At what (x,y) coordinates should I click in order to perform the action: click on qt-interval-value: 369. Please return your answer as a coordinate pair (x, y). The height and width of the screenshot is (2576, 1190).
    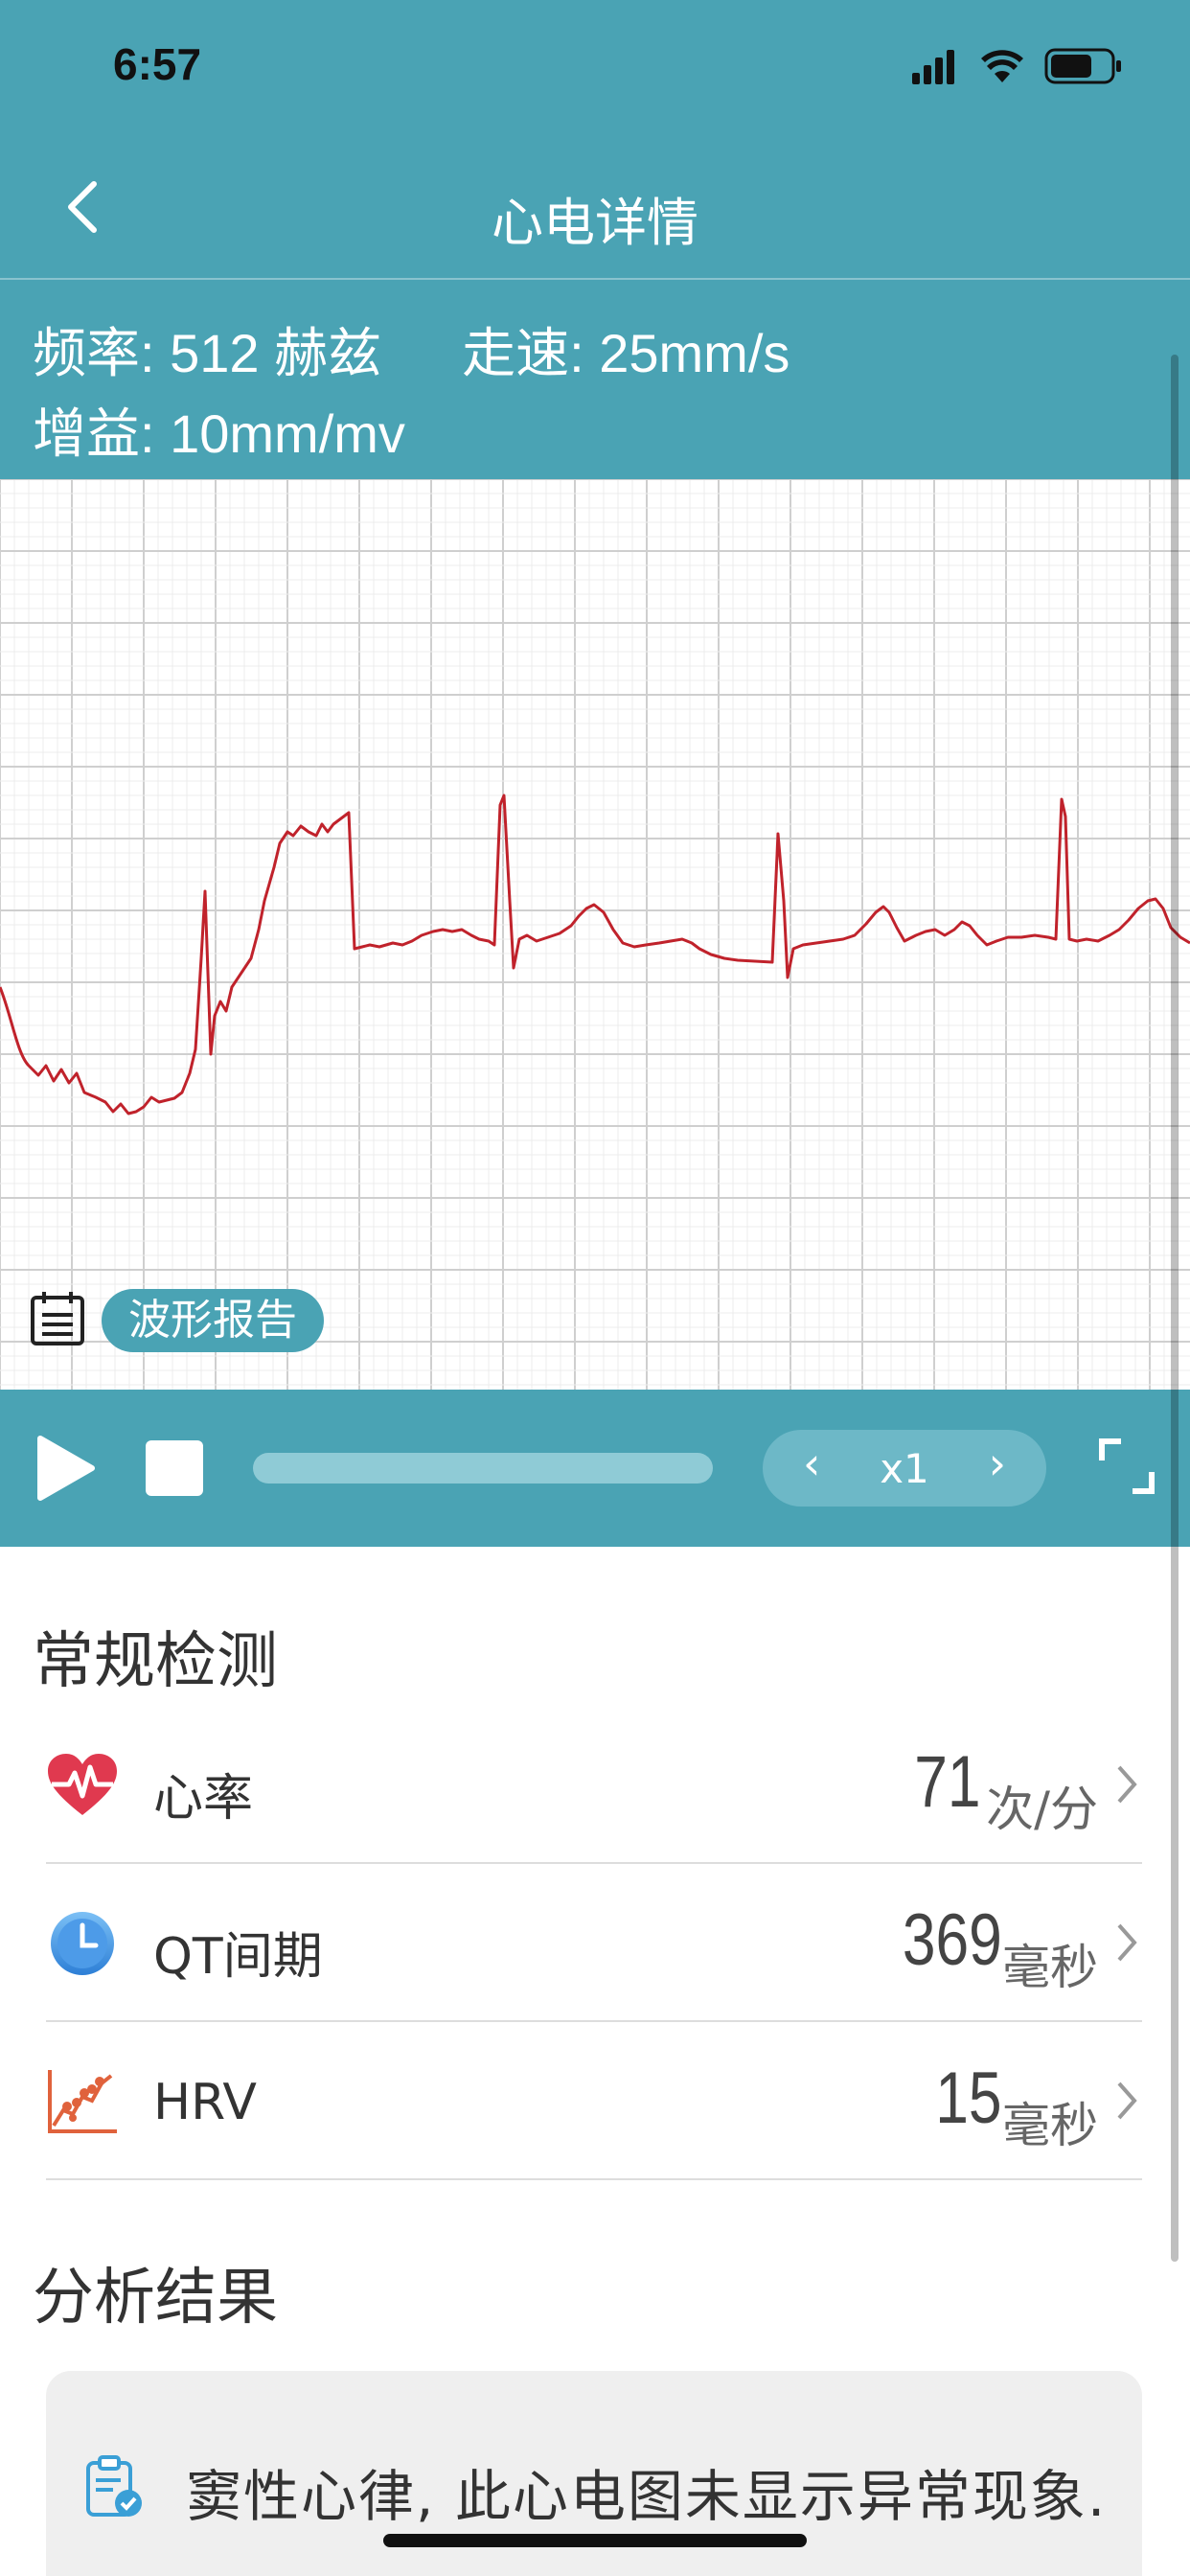
    Looking at the image, I should click on (952, 1940).